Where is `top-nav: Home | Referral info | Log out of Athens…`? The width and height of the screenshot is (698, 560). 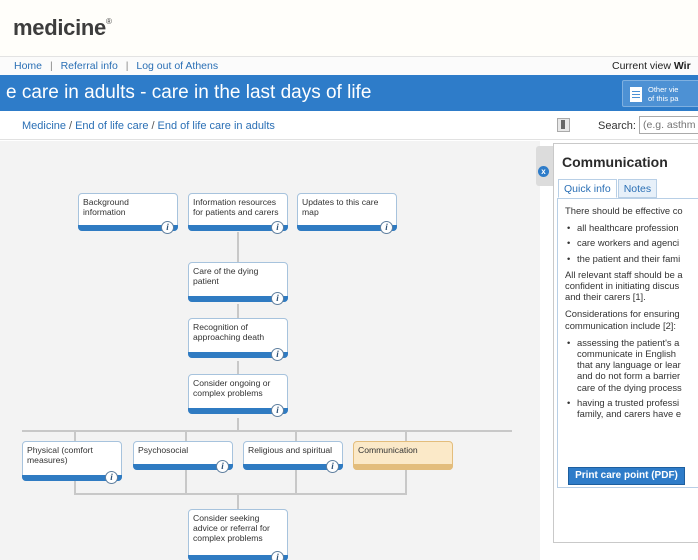
top-nav: Home | Referral info | Log out of Athens… is located at coordinates (349, 66).